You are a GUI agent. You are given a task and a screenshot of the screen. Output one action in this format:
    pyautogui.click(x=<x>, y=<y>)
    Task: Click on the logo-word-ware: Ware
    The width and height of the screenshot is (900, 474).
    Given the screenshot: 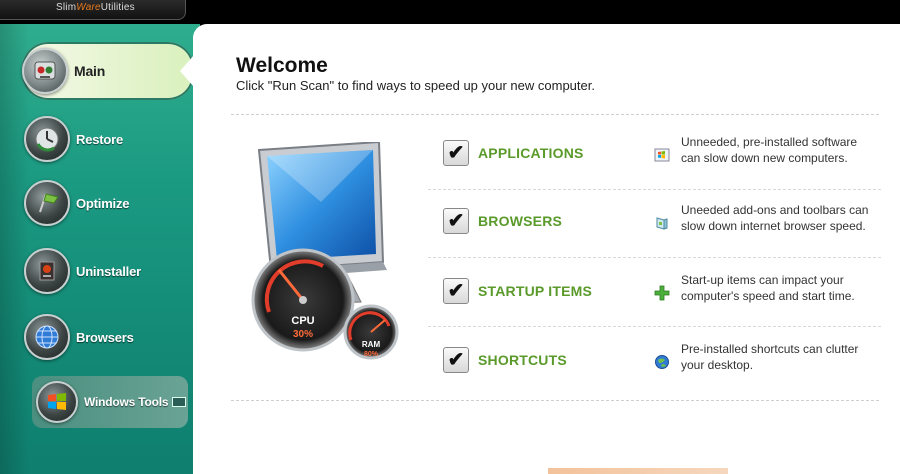 What is the action you would take?
    pyautogui.click(x=88, y=7)
    